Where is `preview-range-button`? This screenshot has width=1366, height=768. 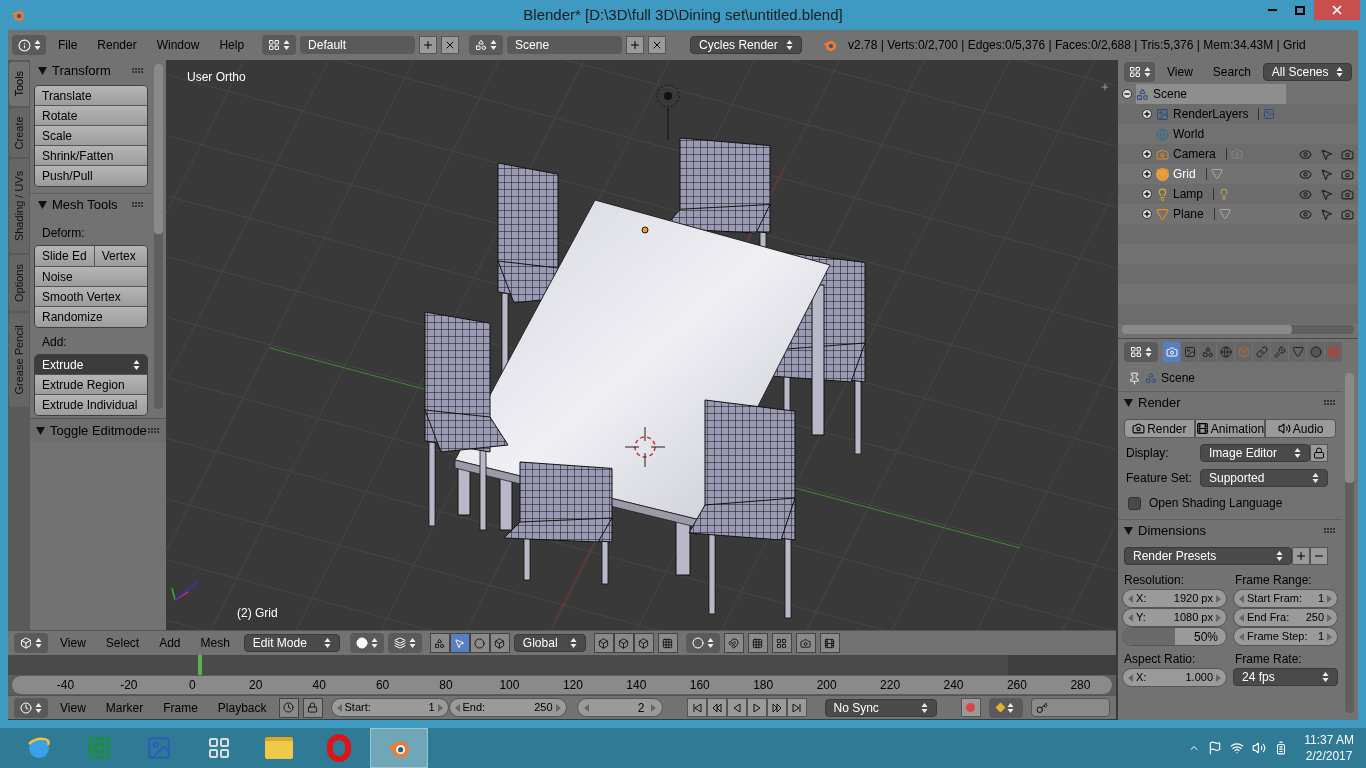 preview-range-button is located at coordinates (288, 707).